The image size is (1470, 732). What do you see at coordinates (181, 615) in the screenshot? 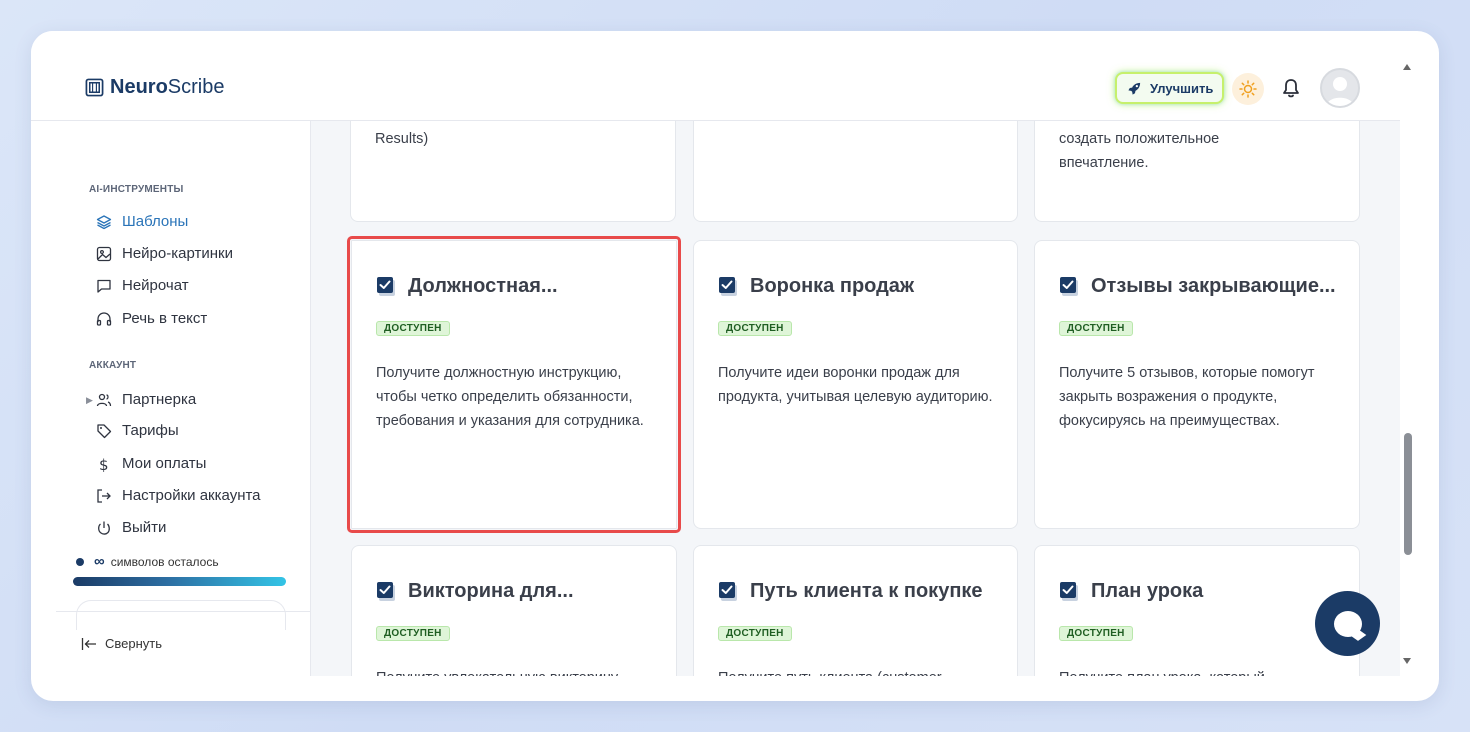
I see `sidebar-pill` at bounding box center [181, 615].